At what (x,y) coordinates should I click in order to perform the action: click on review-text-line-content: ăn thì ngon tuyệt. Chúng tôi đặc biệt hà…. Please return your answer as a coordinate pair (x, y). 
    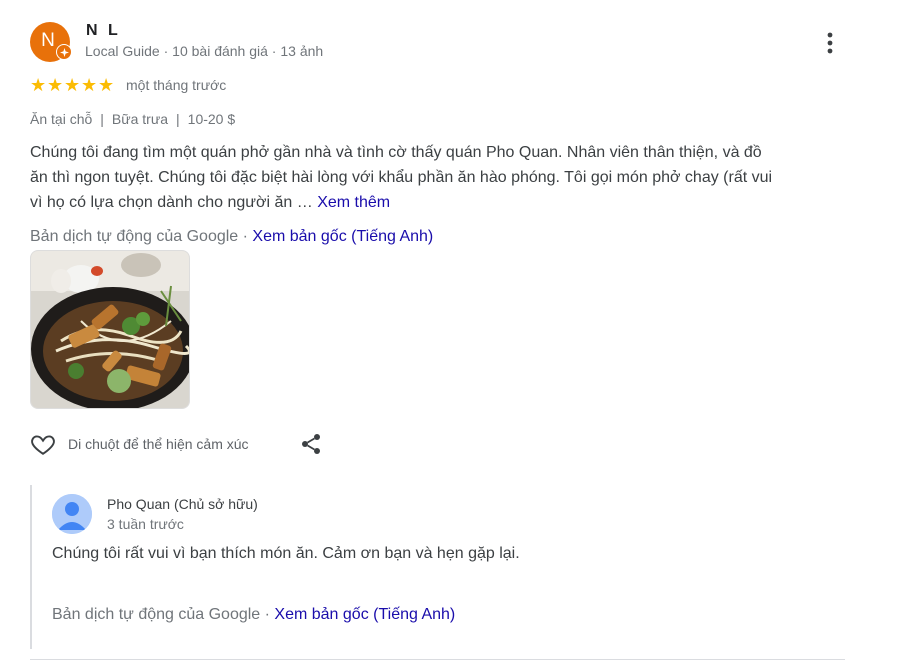
    Looking at the image, I should click on (401, 177).